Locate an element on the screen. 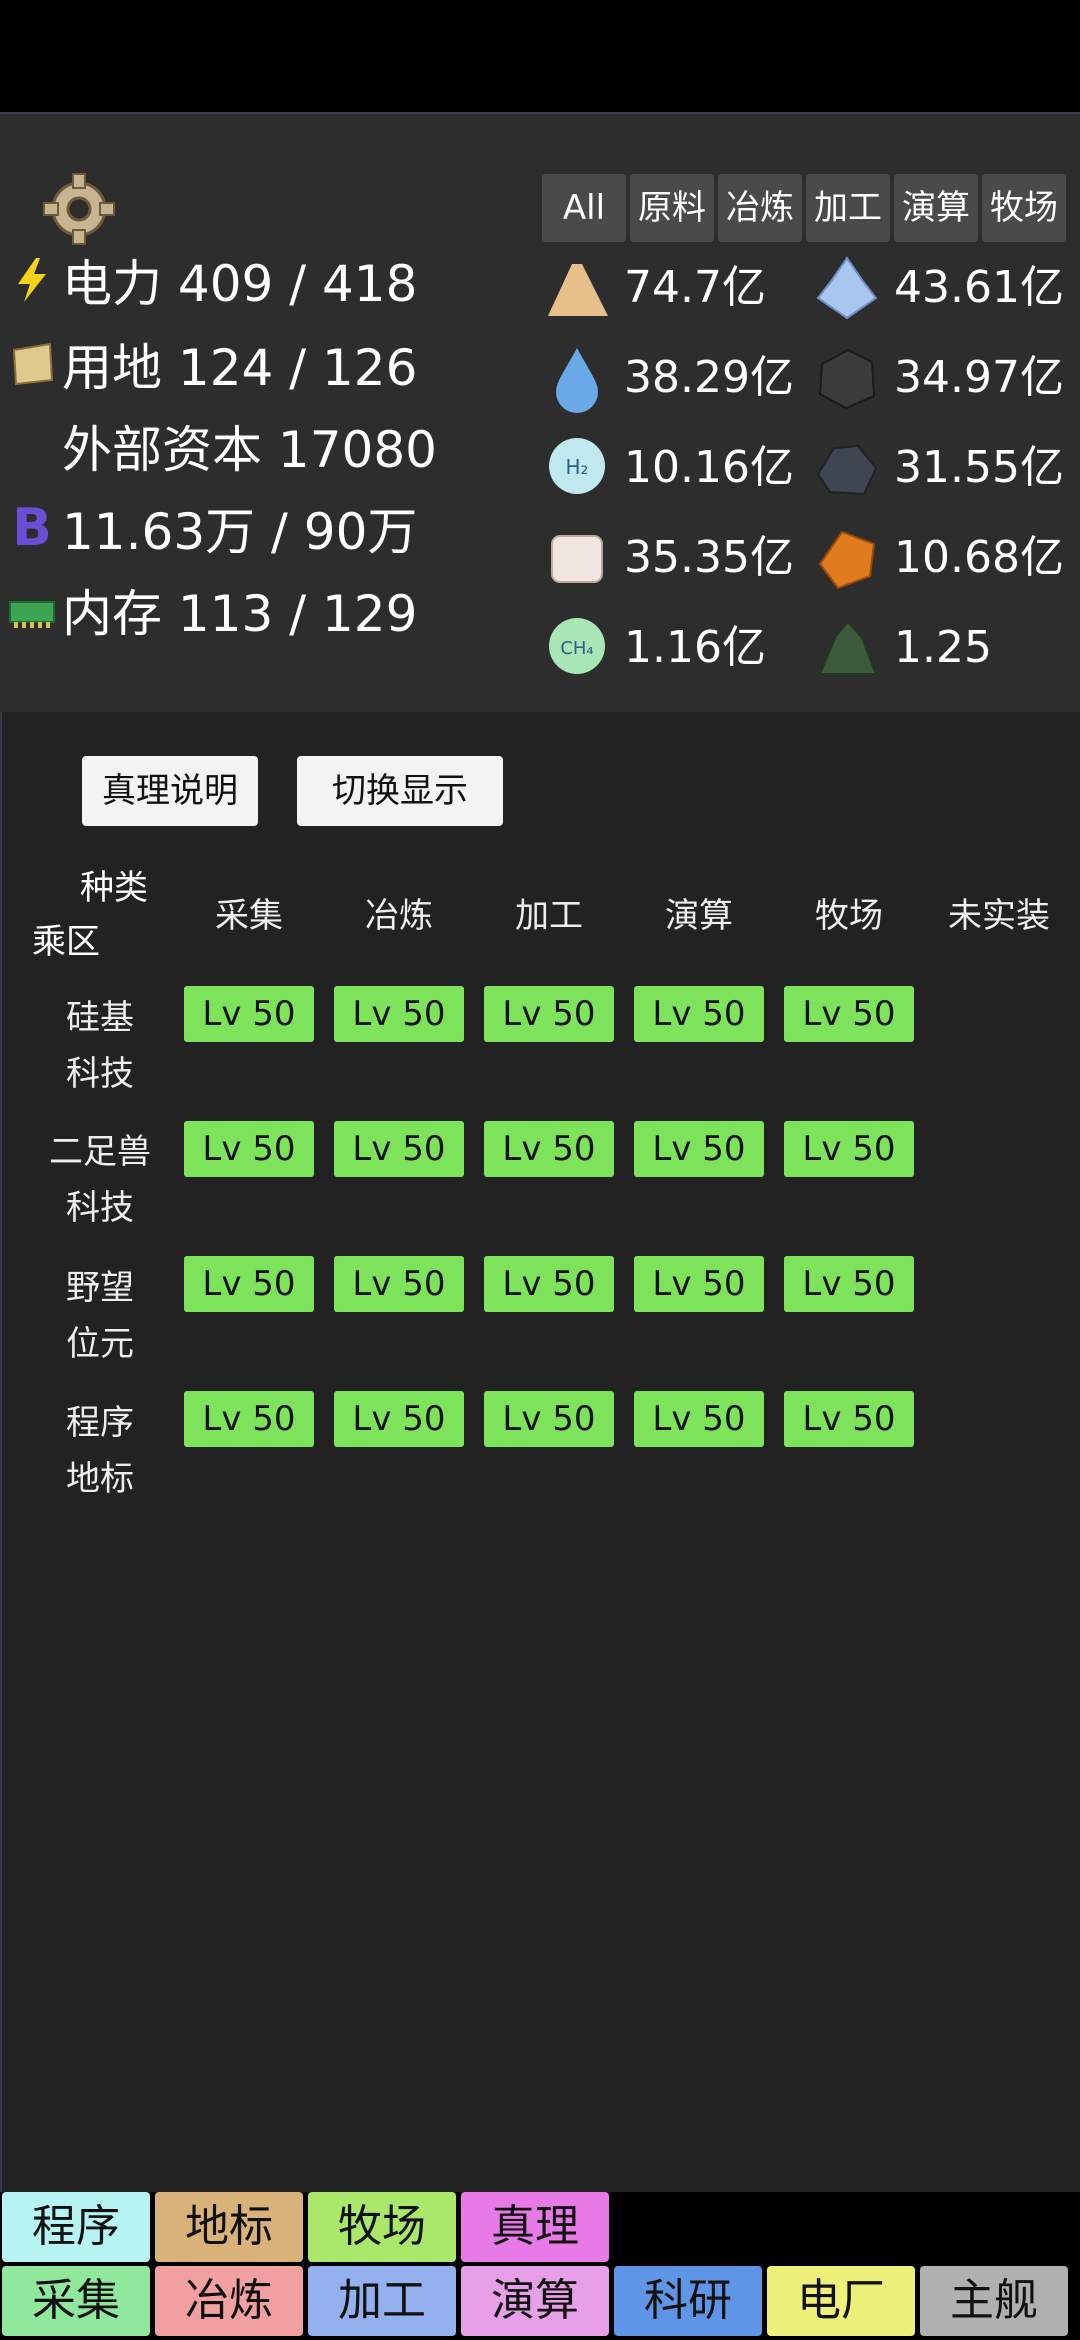 The height and width of the screenshot is (2340, 1080). ore-icon is located at coordinates (847, 470).